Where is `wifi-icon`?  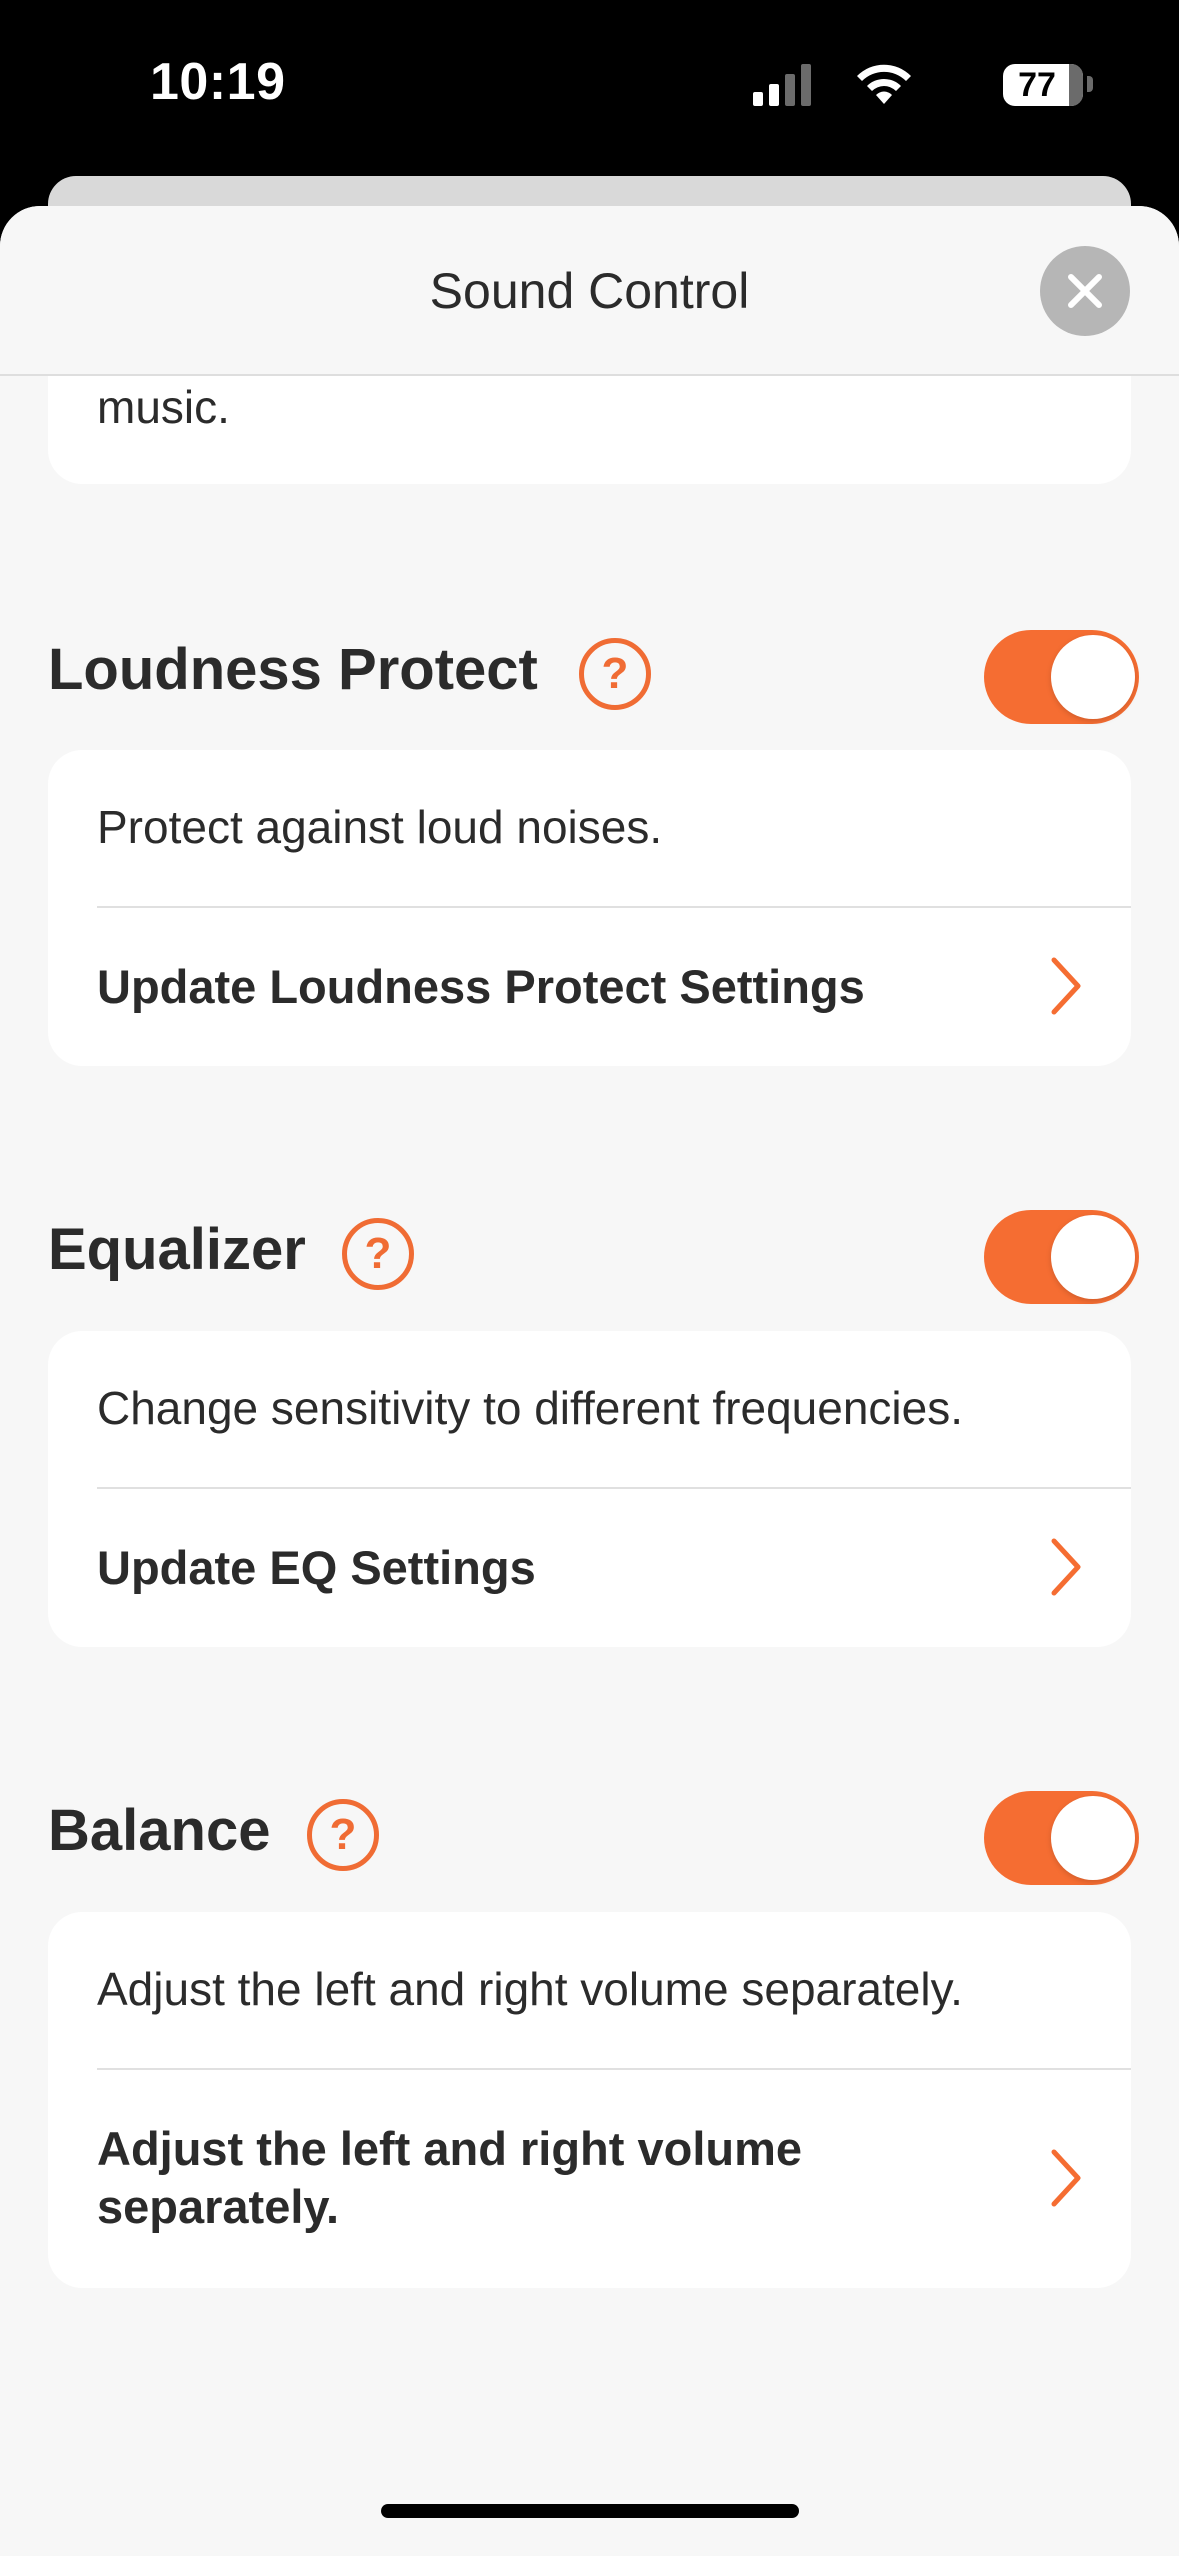
wifi-icon is located at coordinates (884, 84).